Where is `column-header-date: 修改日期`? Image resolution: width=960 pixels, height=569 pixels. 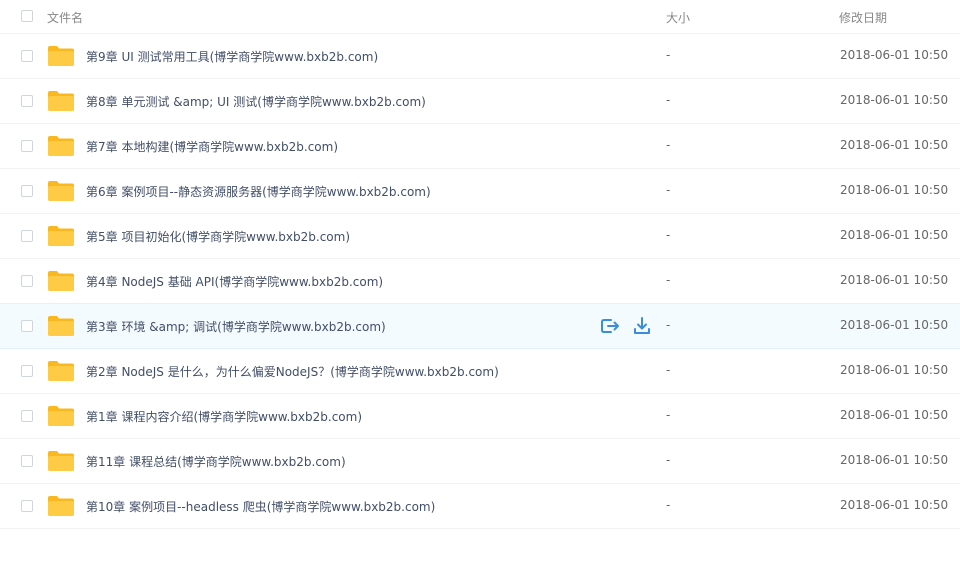
column-header-date: 修改日期 is located at coordinates (863, 17).